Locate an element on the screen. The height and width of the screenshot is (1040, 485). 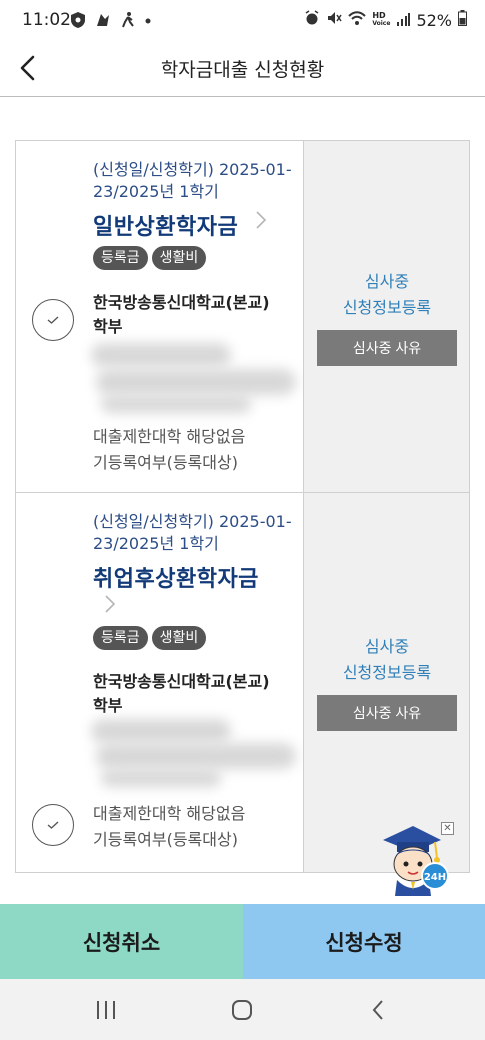
alarm-icon is located at coordinates (312, 20).